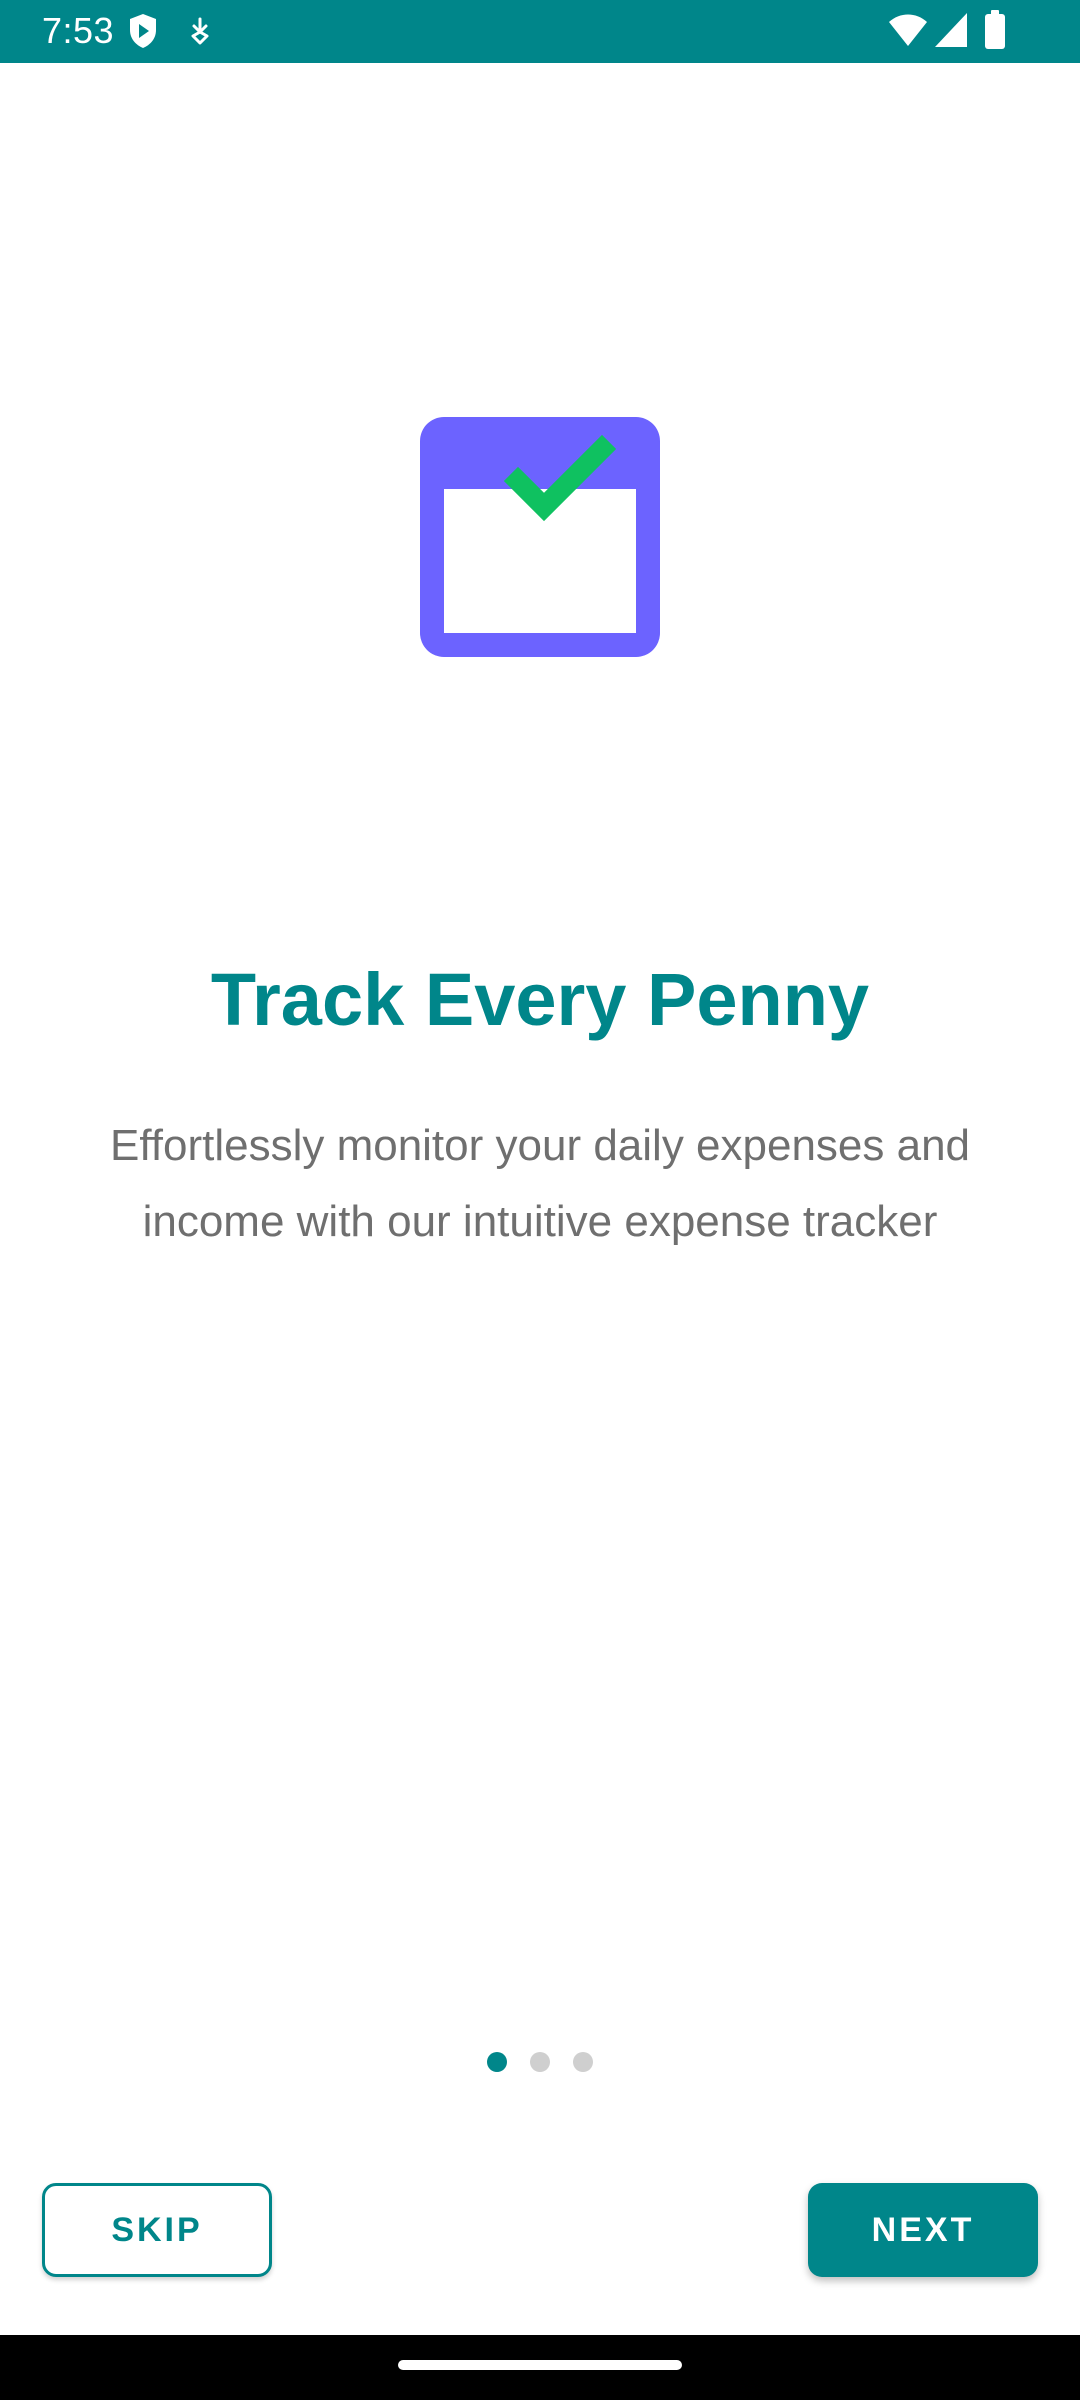 The image size is (1080, 2400). What do you see at coordinates (78, 30) in the screenshot?
I see `status-time: 7:53` at bounding box center [78, 30].